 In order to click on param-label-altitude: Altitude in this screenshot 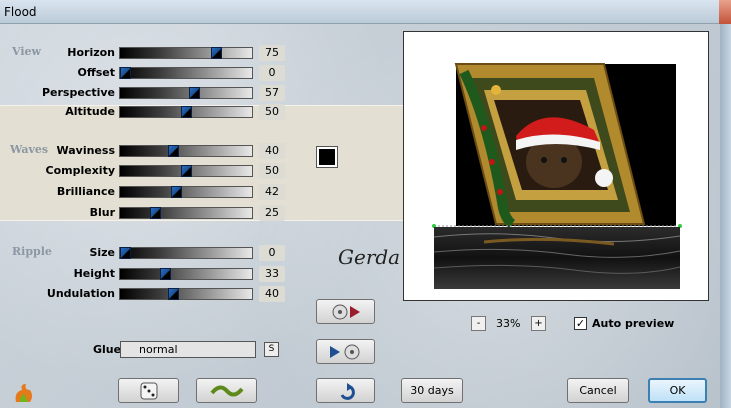, I will do `click(90, 111)`.